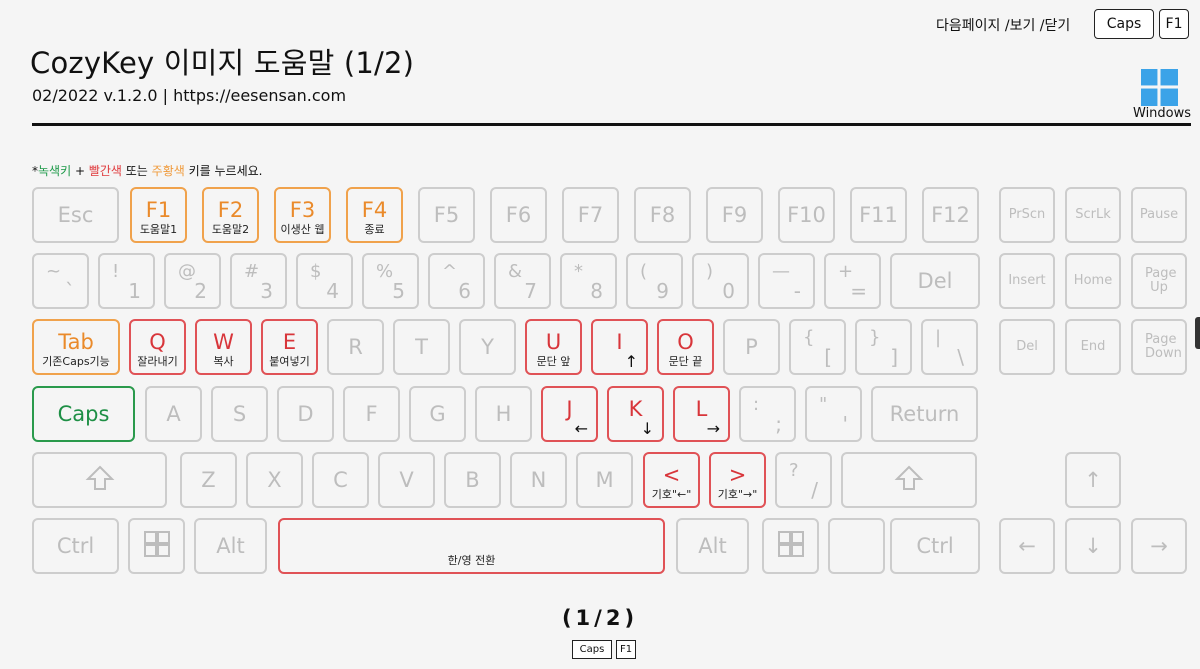 The height and width of the screenshot is (669, 1200). I want to click on footer-caps-key: Caps, so click(592, 649).